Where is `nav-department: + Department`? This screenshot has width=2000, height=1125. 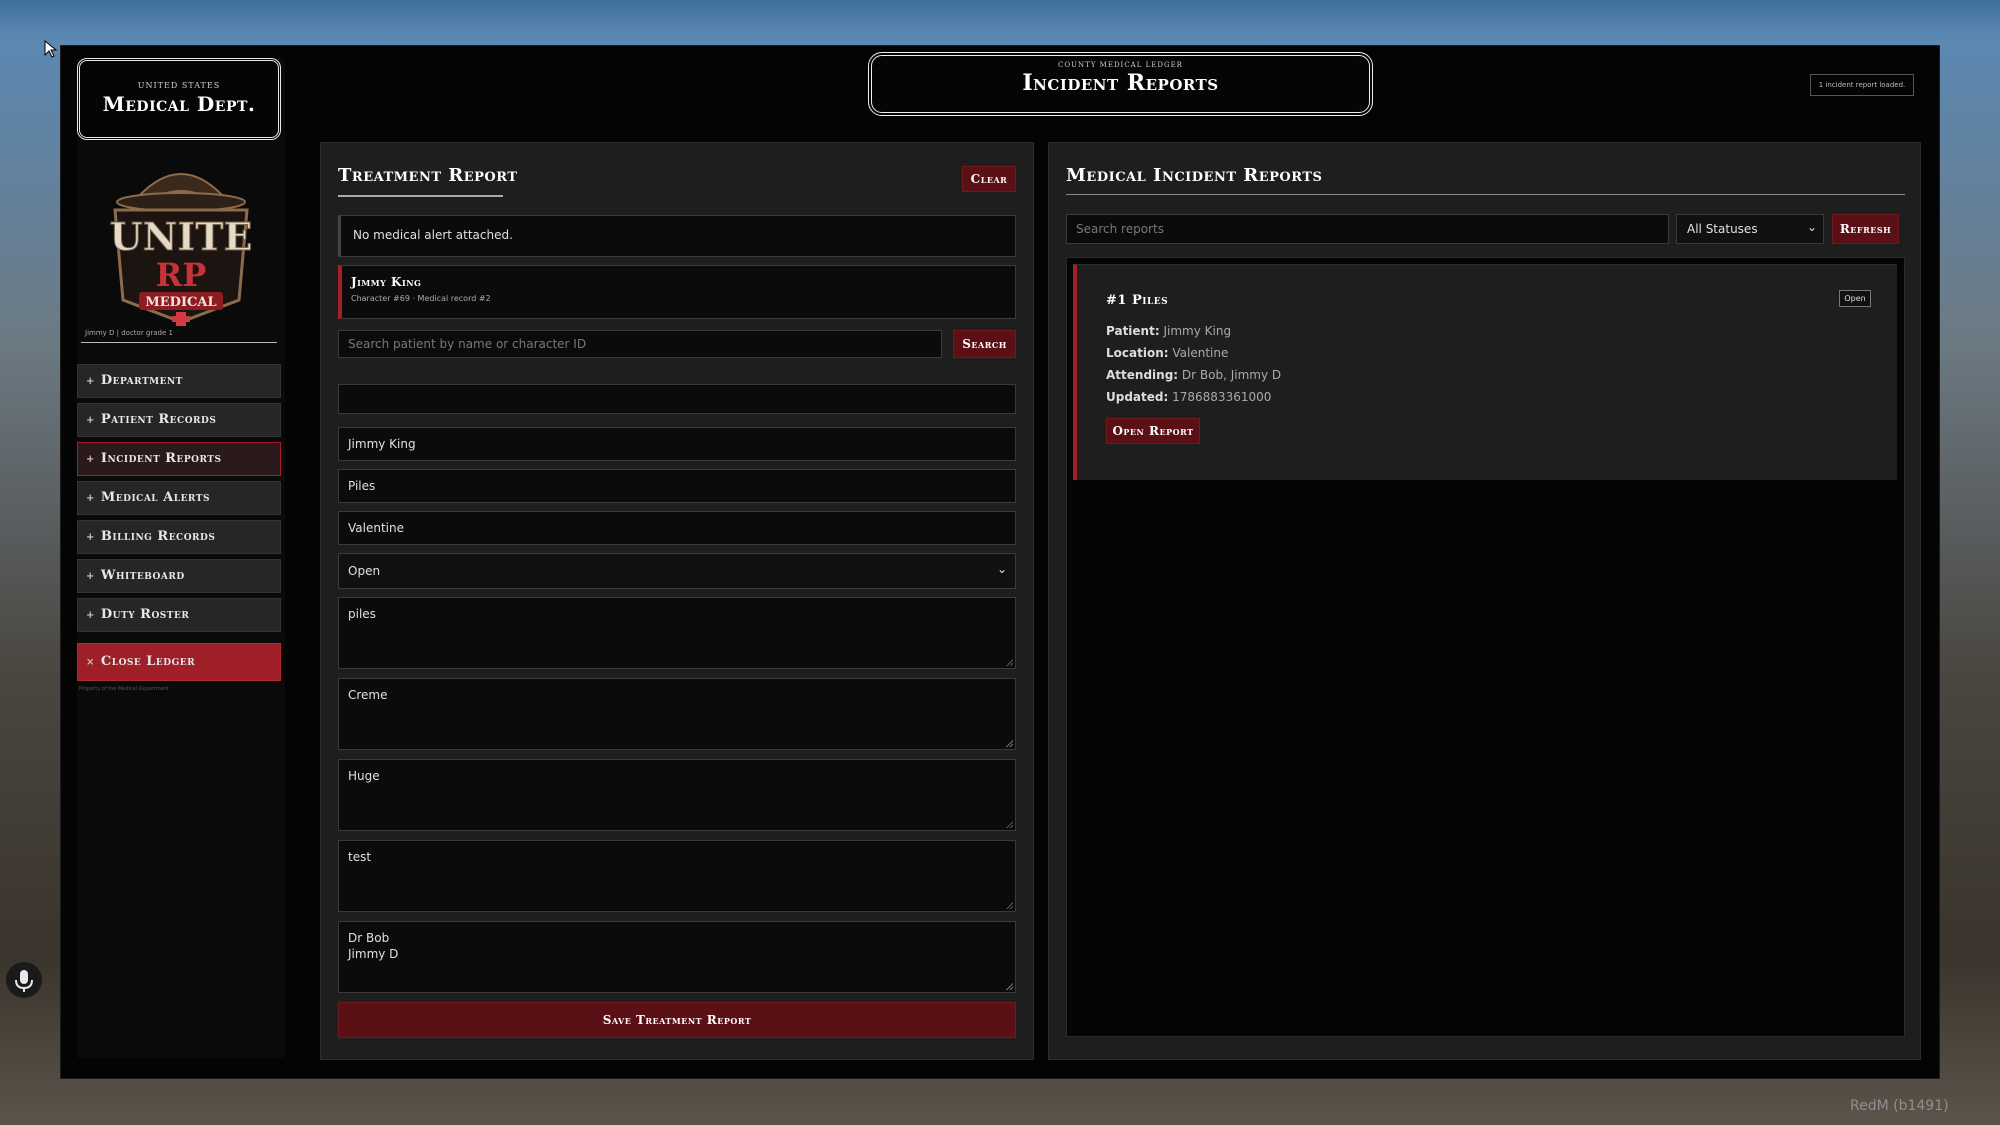 nav-department: + Department is located at coordinates (179, 381).